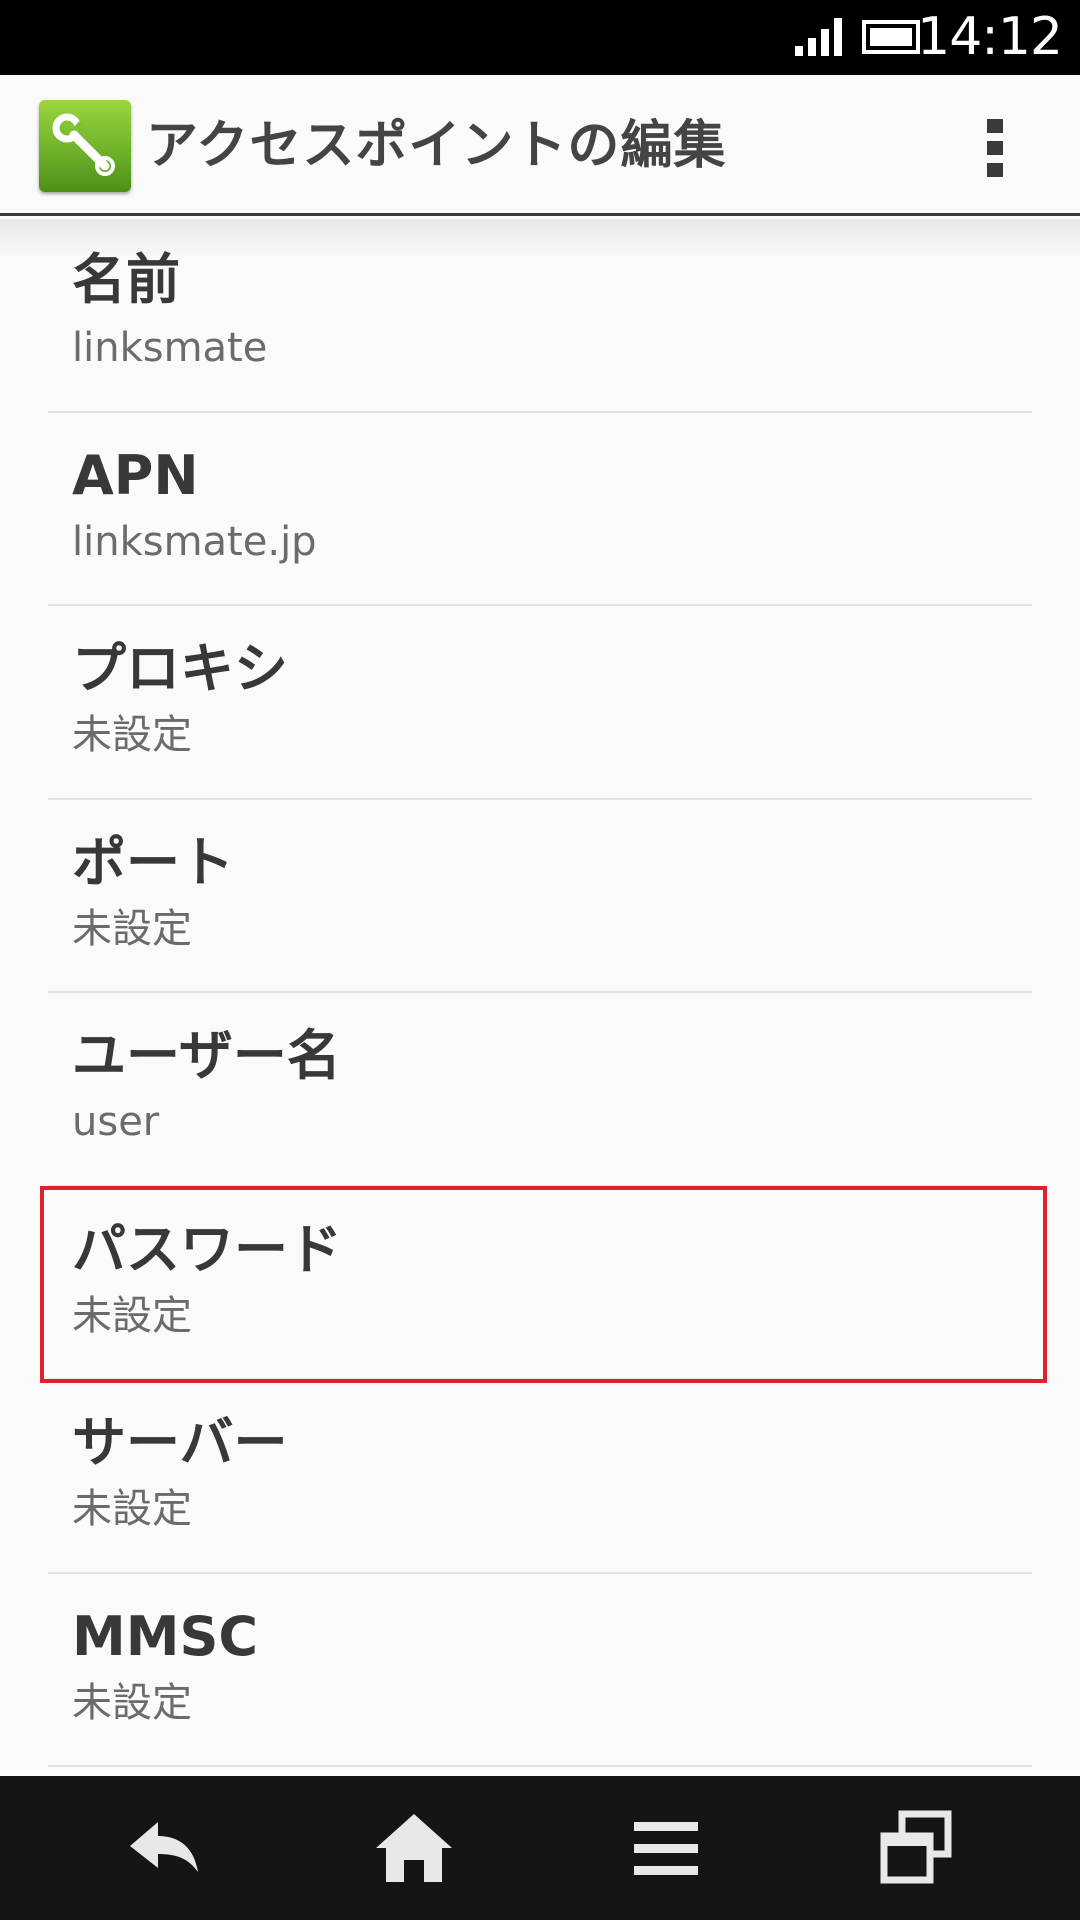 The image size is (1080, 1920). What do you see at coordinates (206, 1055) in the screenshot?
I see `setting-label: ユーザー名` at bounding box center [206, 1055].